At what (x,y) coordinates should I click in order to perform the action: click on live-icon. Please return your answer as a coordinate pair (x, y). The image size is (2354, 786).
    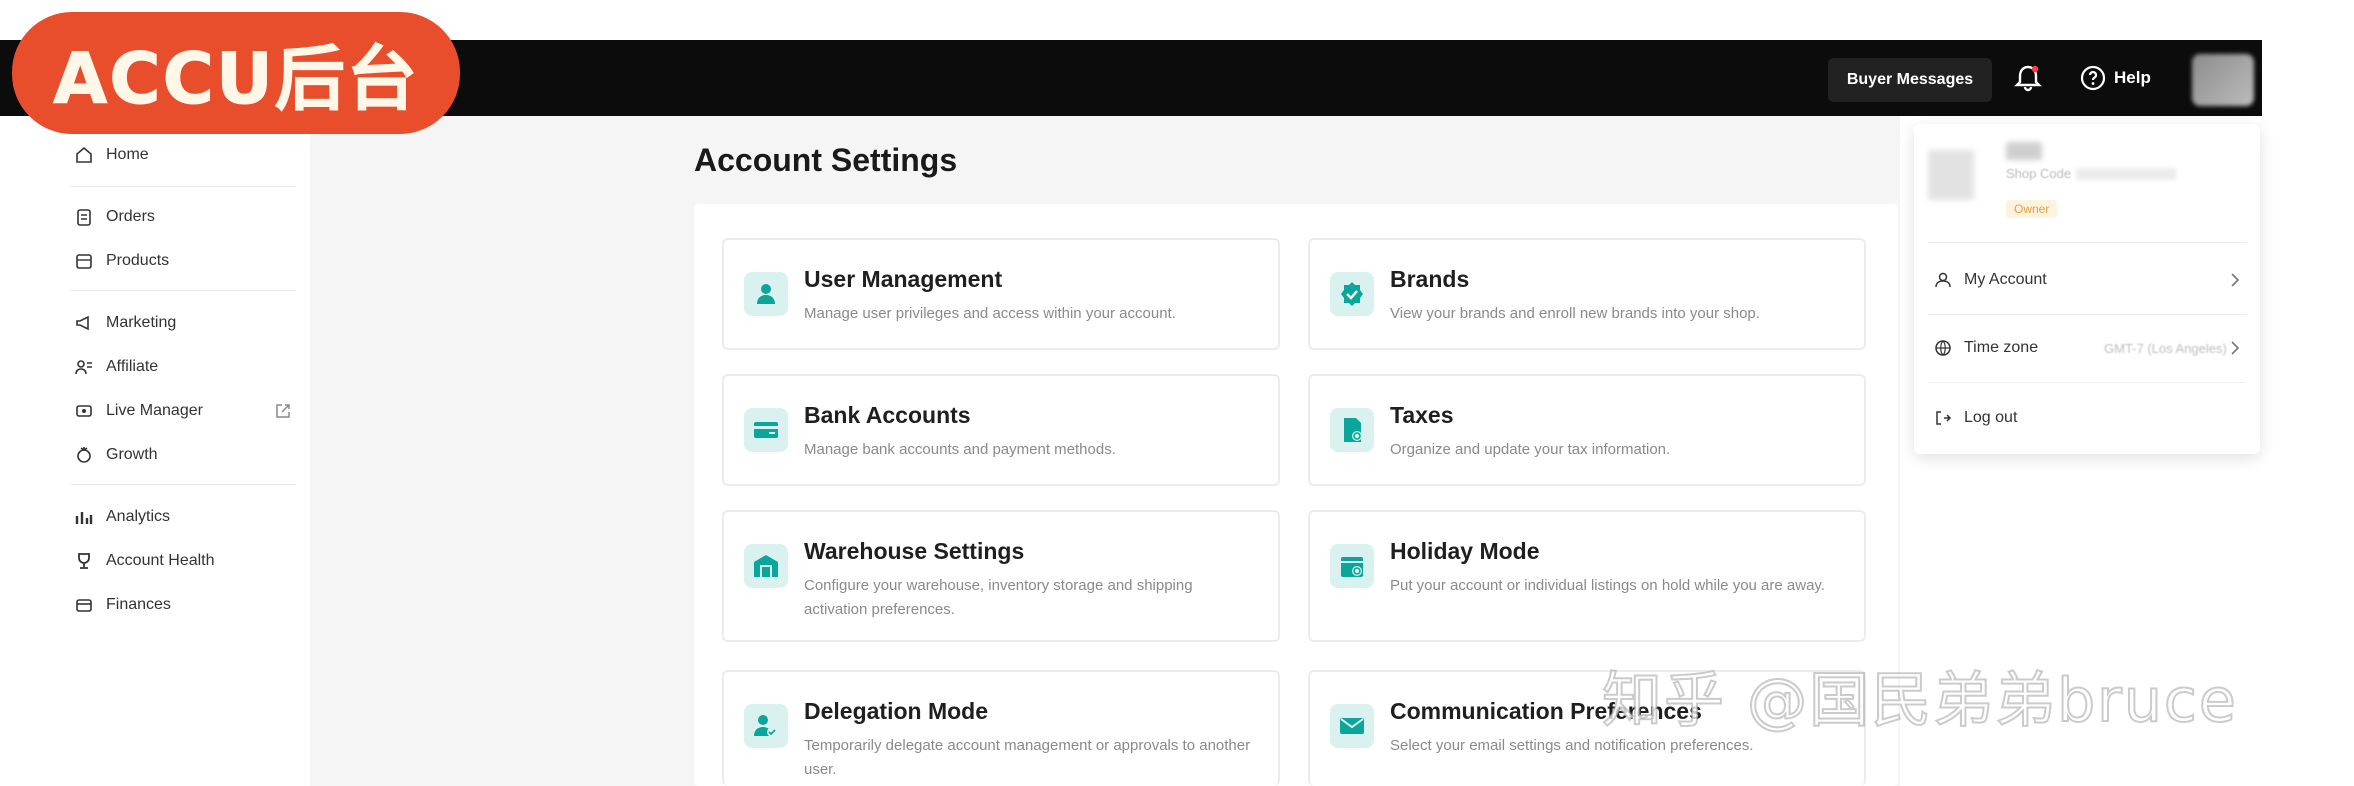
    Looking at the image, I should click on (84, 411).